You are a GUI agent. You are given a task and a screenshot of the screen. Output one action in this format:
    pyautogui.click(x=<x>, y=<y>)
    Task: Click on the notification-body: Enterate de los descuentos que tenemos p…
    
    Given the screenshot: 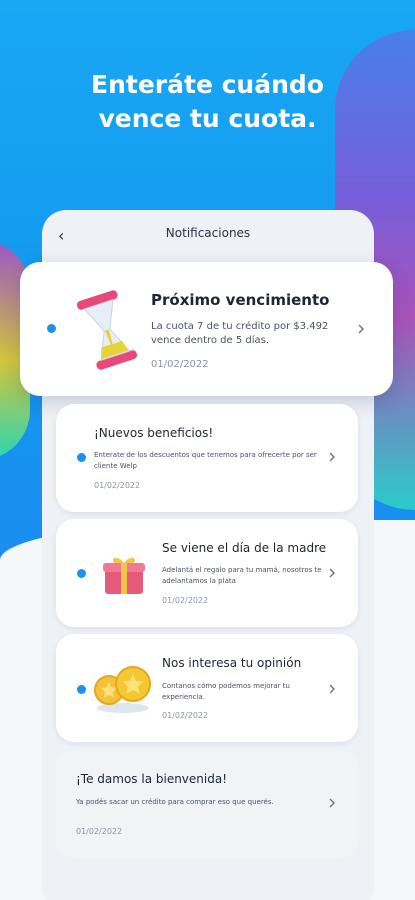 What is the action you would take?
    pyautogui.click(x=205, y=460)
    